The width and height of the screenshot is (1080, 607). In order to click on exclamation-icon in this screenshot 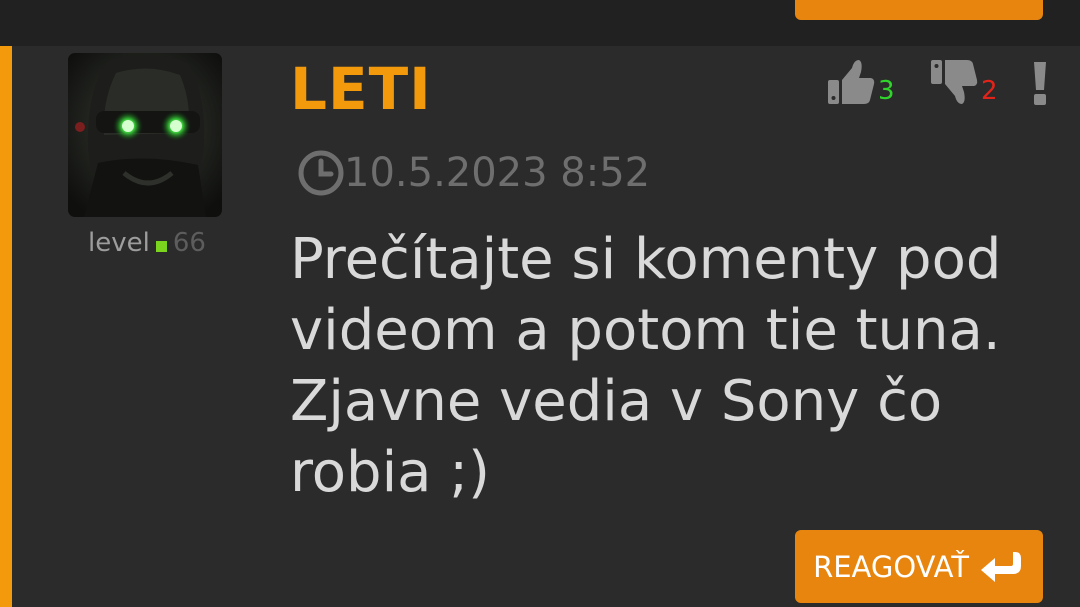, I will do `click(1040, 83)`.